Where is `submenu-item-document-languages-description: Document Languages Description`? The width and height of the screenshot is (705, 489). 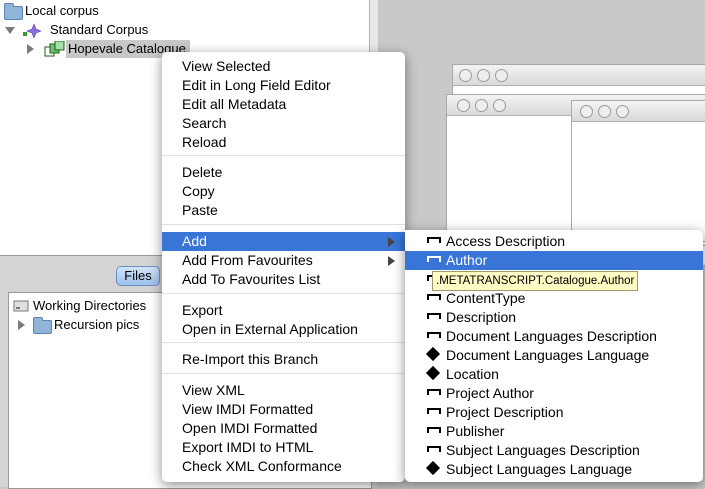 submenu-item-document-languages-description: Document Languages Description is located at coordinates (554, 336).